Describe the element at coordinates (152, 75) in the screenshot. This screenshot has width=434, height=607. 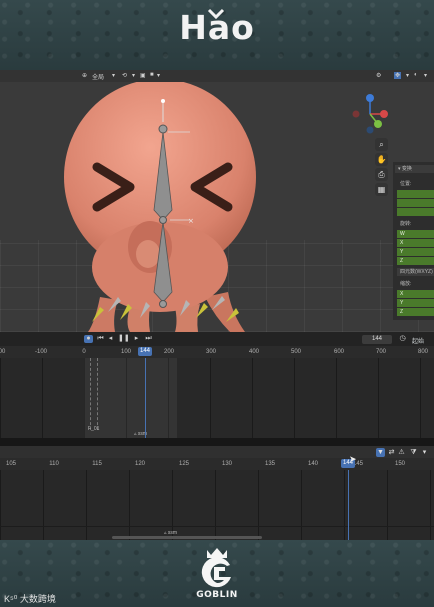
I see `color-swatch-icon: ■` at that location.